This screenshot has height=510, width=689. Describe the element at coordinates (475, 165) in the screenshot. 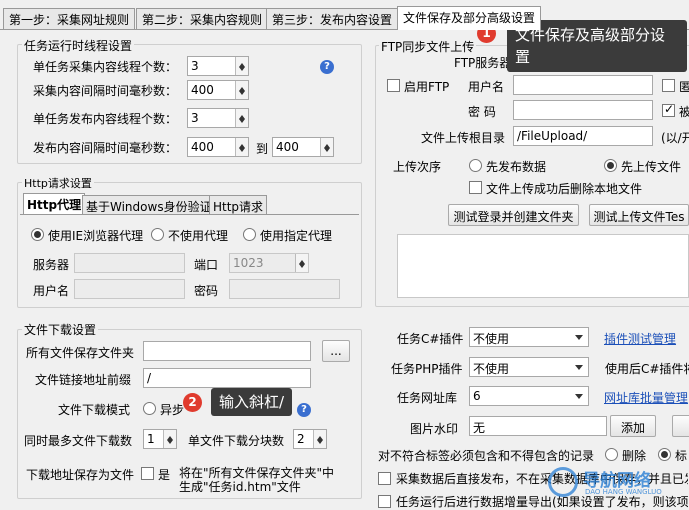

I see `order-publish-first-radio` at that location.